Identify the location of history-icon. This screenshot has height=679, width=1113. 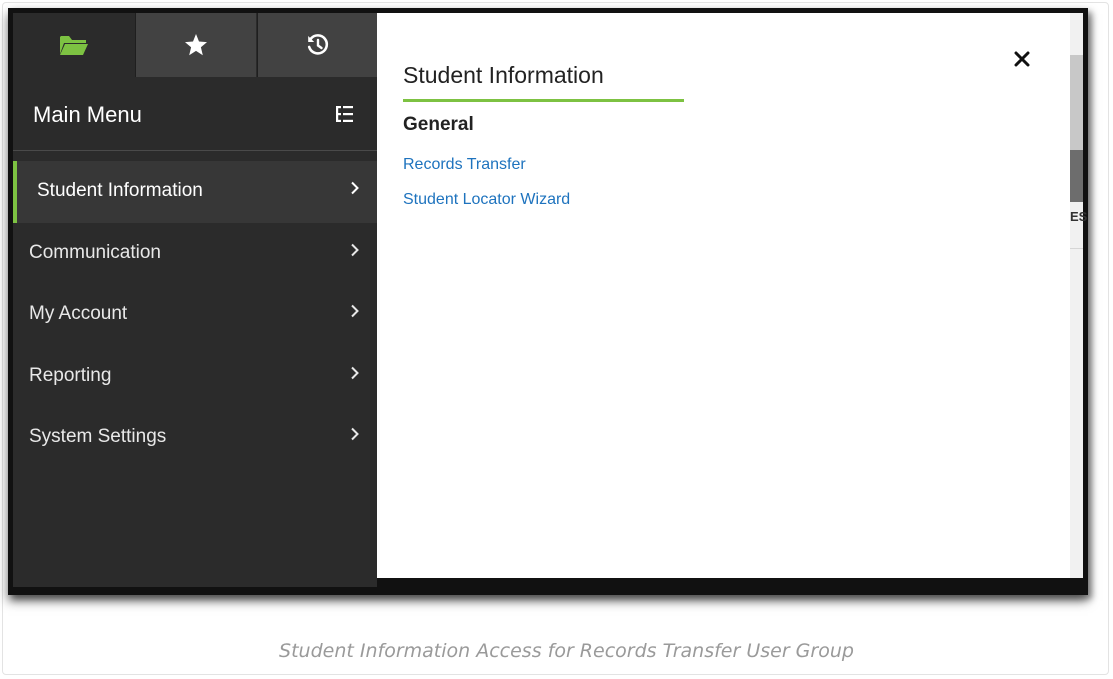
(317, 44).